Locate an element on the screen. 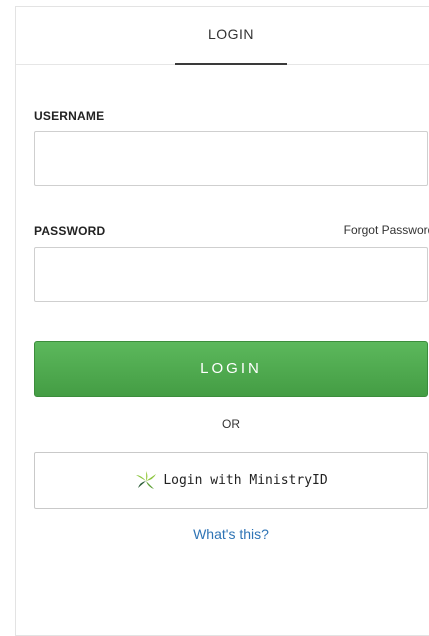 The height and width of the screenshot is (636, 429). tab-login-label: LOGIN is located at coordinates (231, 34).